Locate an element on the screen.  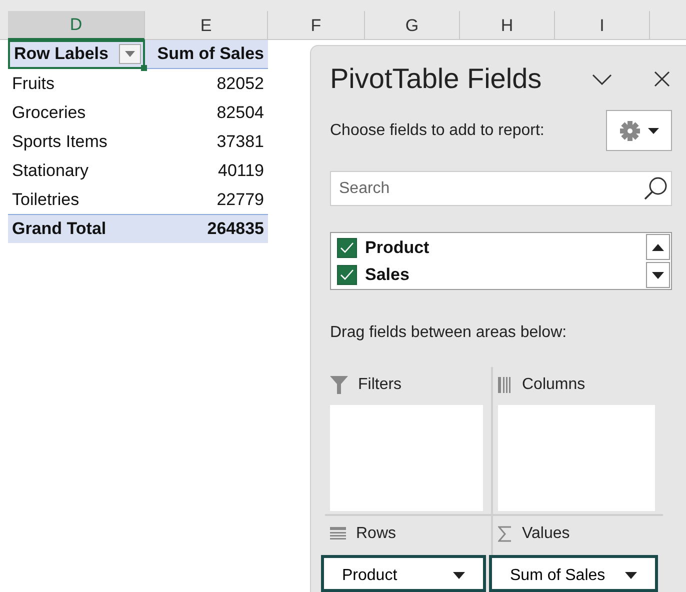
column-header: H is located at coordinates (507, 25).